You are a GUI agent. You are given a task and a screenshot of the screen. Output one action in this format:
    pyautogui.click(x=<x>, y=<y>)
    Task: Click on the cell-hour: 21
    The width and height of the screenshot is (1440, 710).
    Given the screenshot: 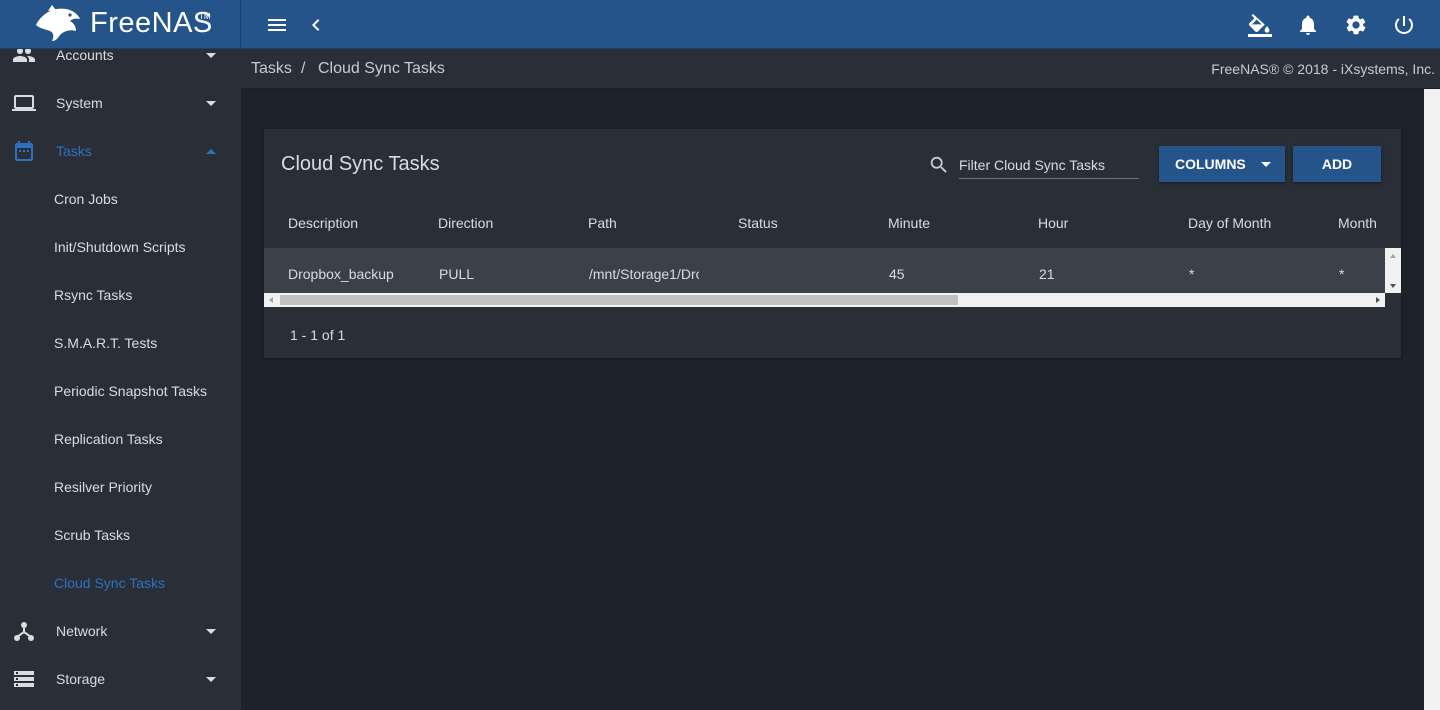 What is the action you would take?
    pyautogui.click(x=1047, y=274)
    